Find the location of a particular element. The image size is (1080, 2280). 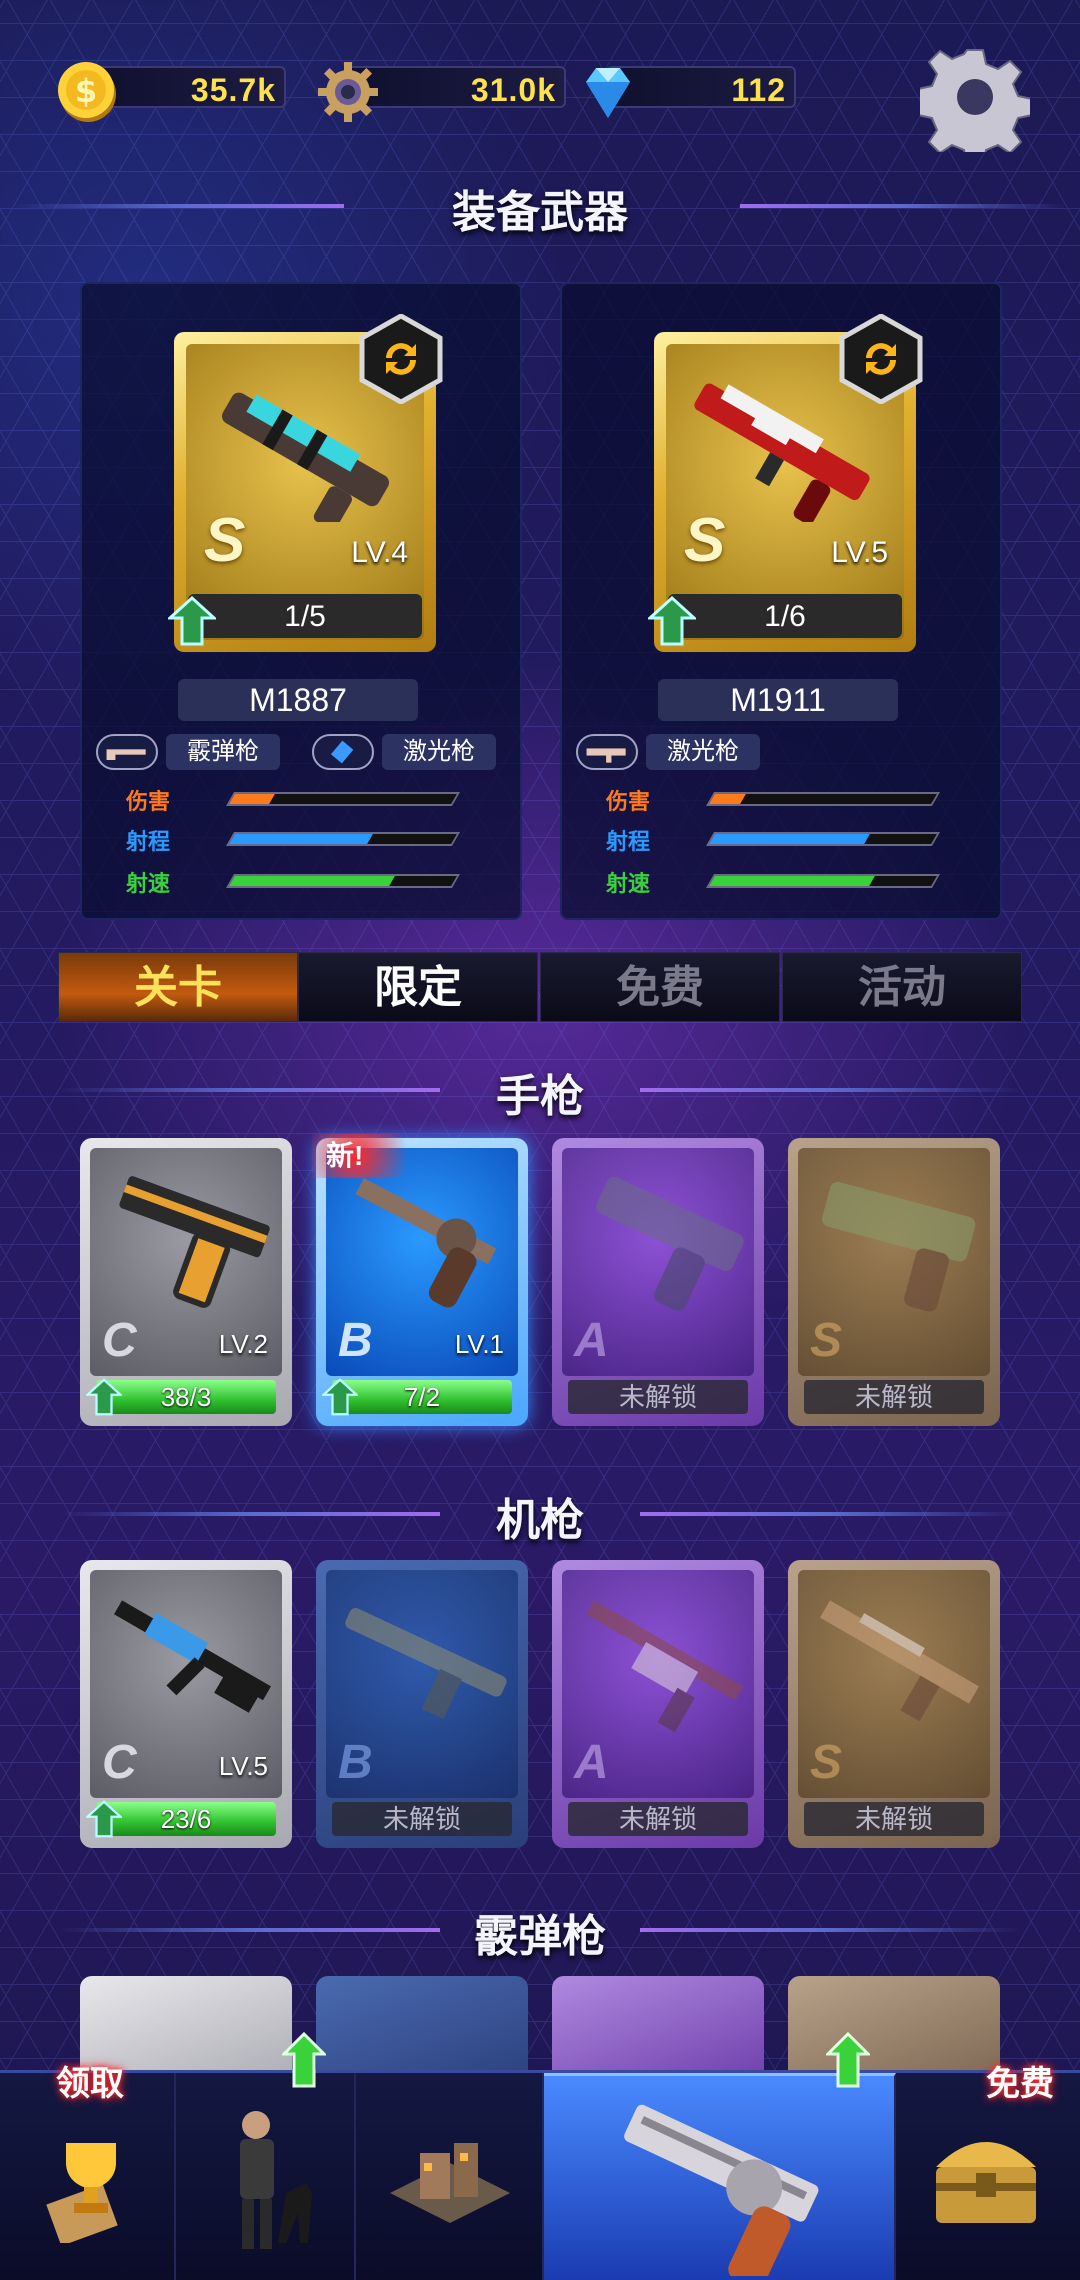

nav-base is located at coordinates (450, 2176).